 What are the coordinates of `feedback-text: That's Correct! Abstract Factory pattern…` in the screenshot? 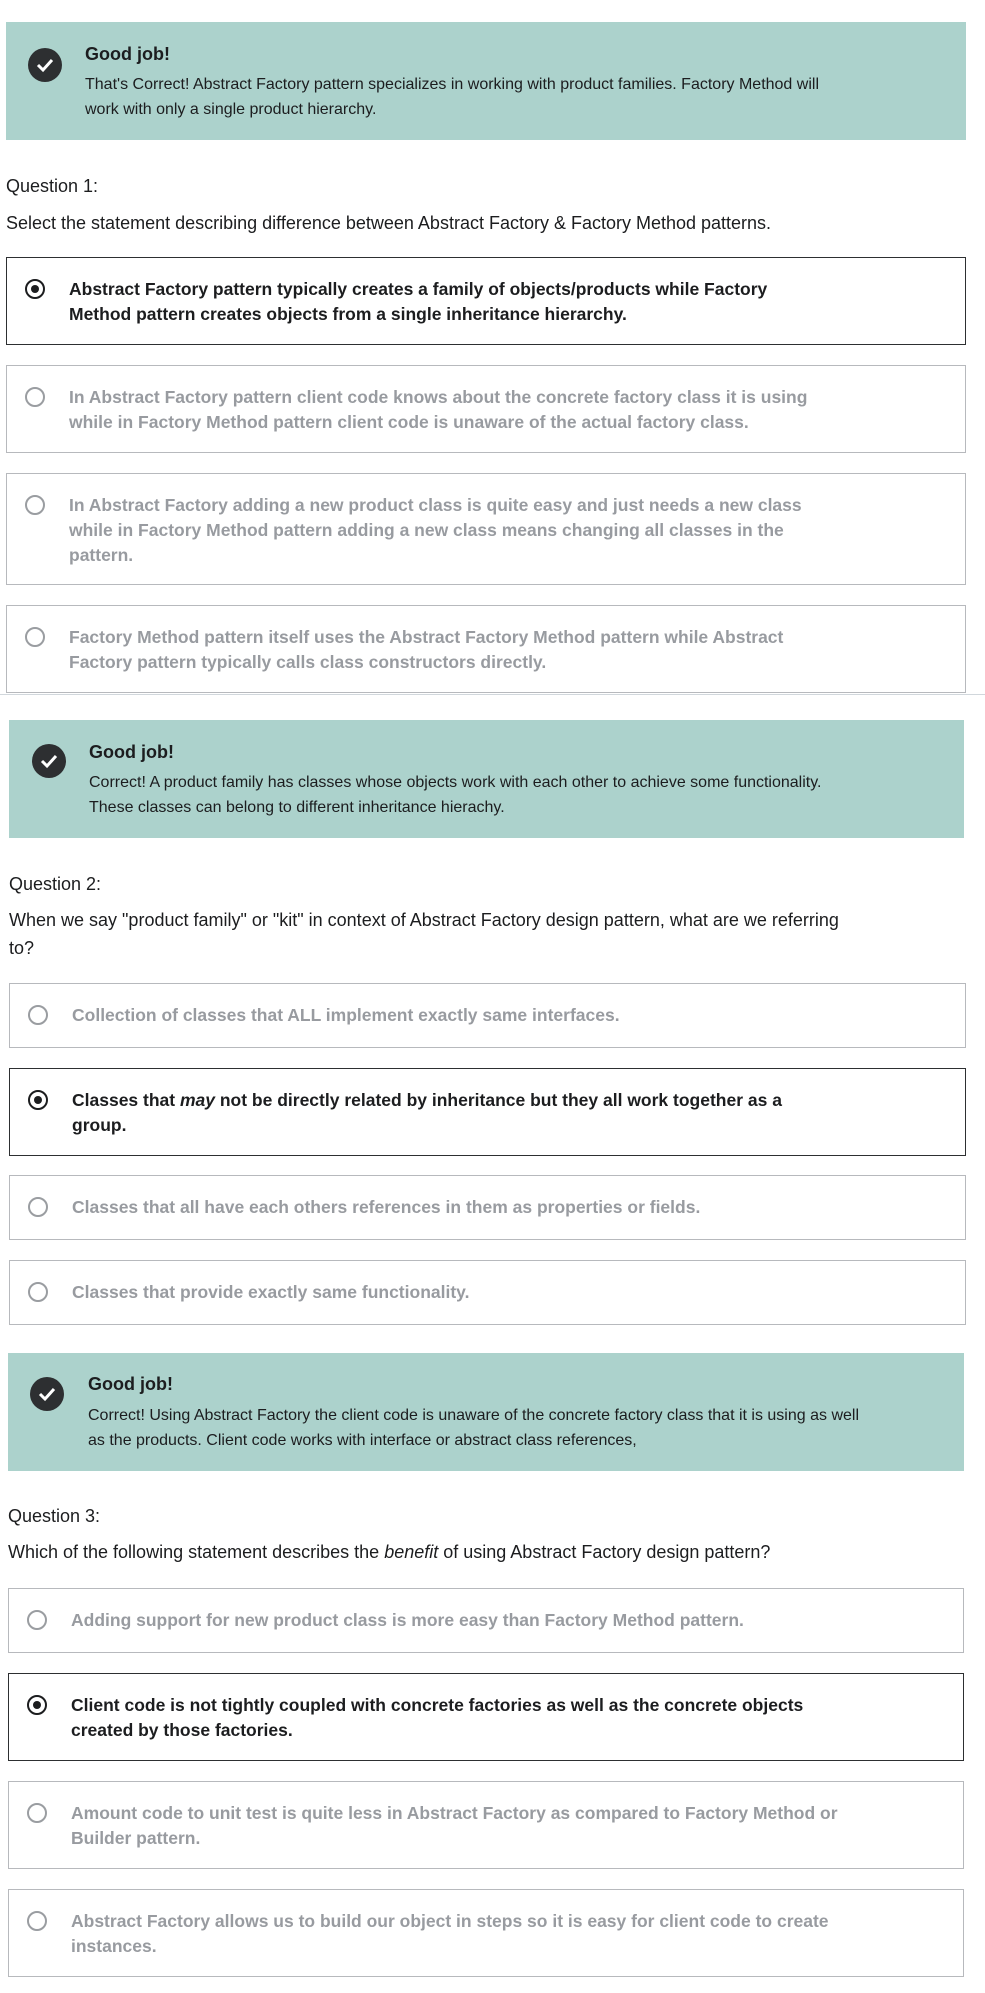 It's located at (452, 97).